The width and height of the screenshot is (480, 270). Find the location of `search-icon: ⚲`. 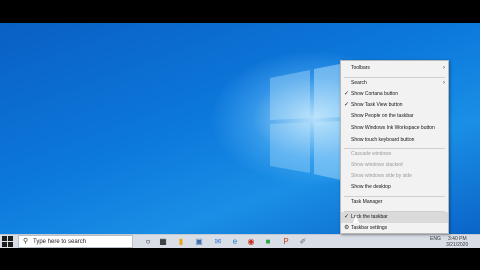

search-icon: ⚲ is located at coordinates (26, 241).